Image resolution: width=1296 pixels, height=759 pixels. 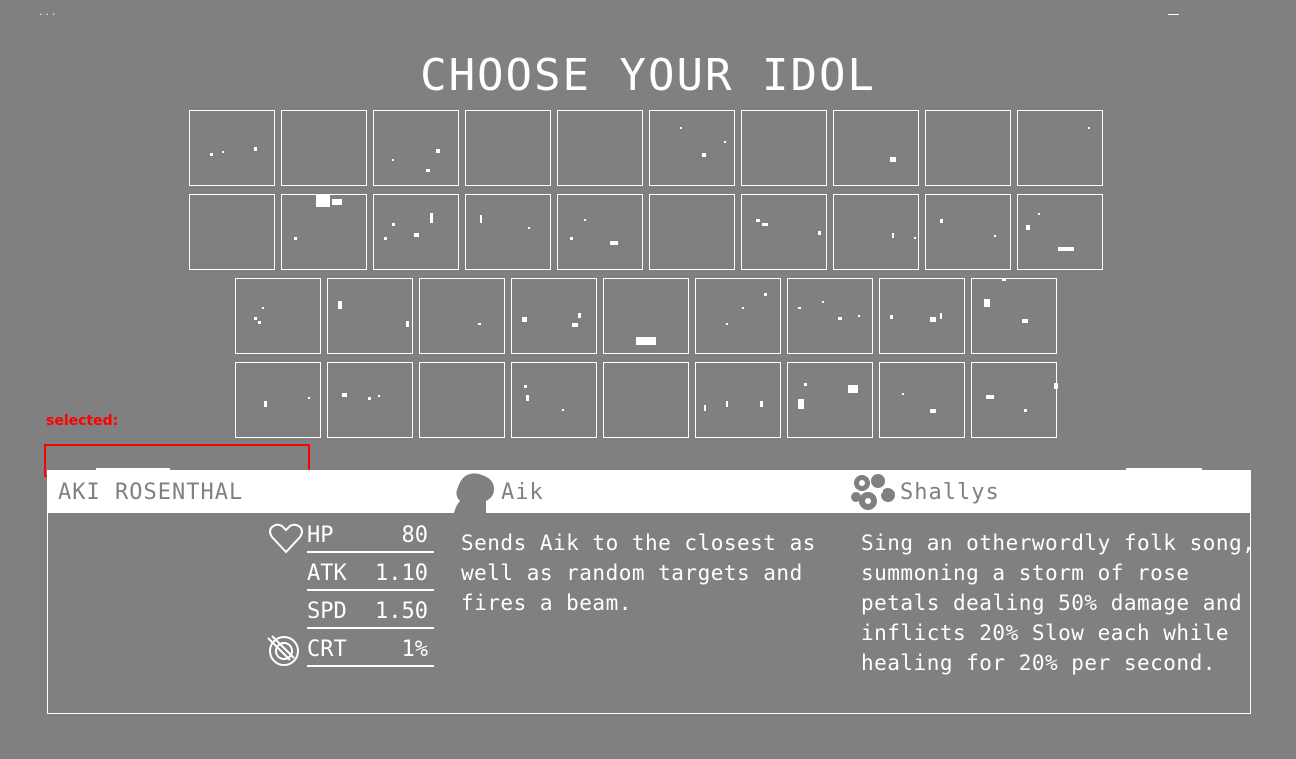 What do you see at coordinates (283, 650) in the screenshot?
I see `crit-target-icon` at bounding box center [283, 650].